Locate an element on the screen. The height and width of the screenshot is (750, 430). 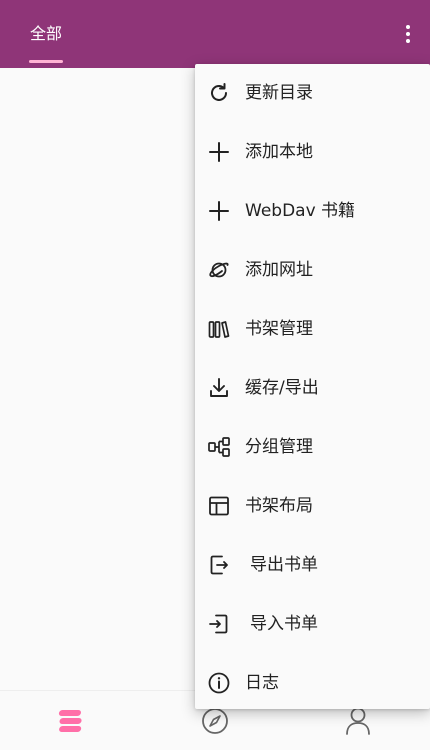
menu-item-update-toc: 更新目录 is located at coordinates (312, 93).